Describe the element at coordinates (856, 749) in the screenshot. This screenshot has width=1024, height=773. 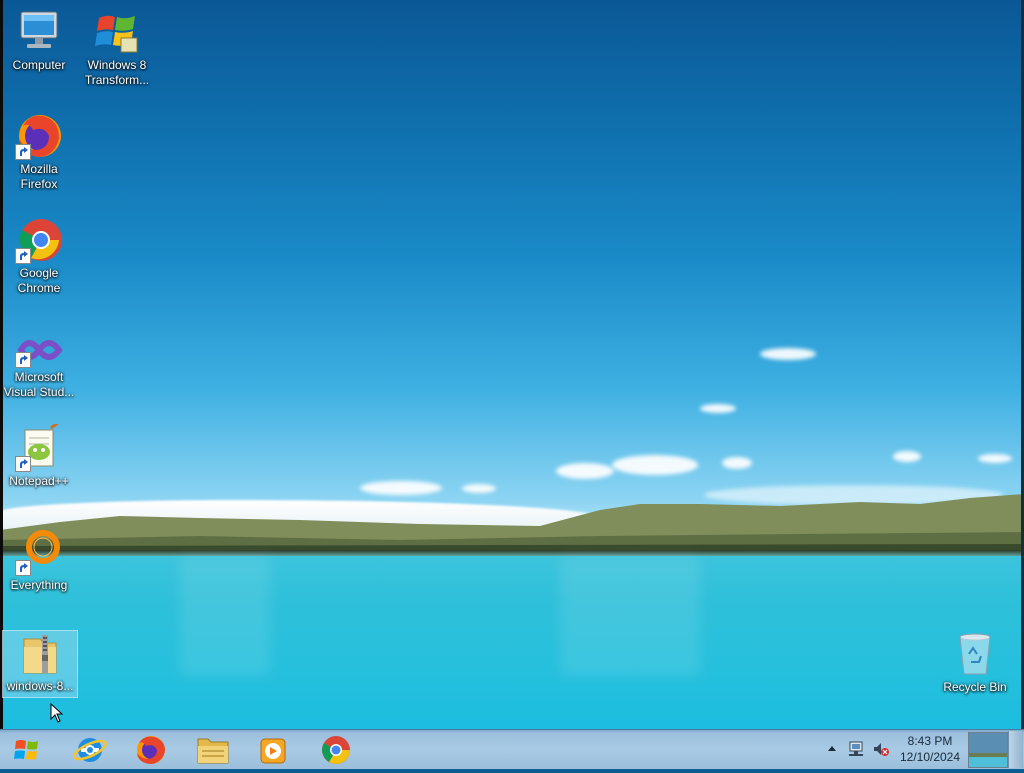
I see `network-icon` at that location.